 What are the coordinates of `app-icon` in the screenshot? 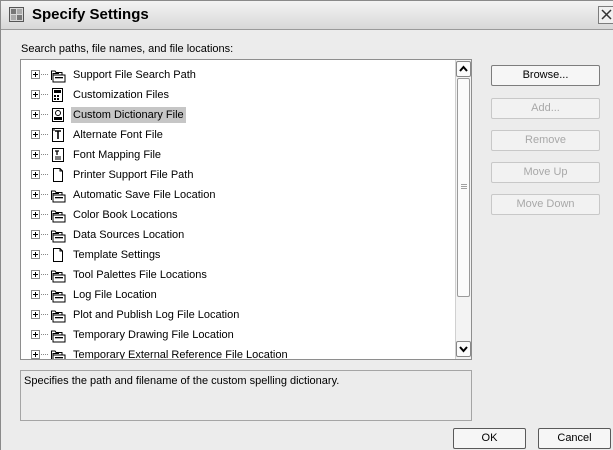 It's located at (16, 14).